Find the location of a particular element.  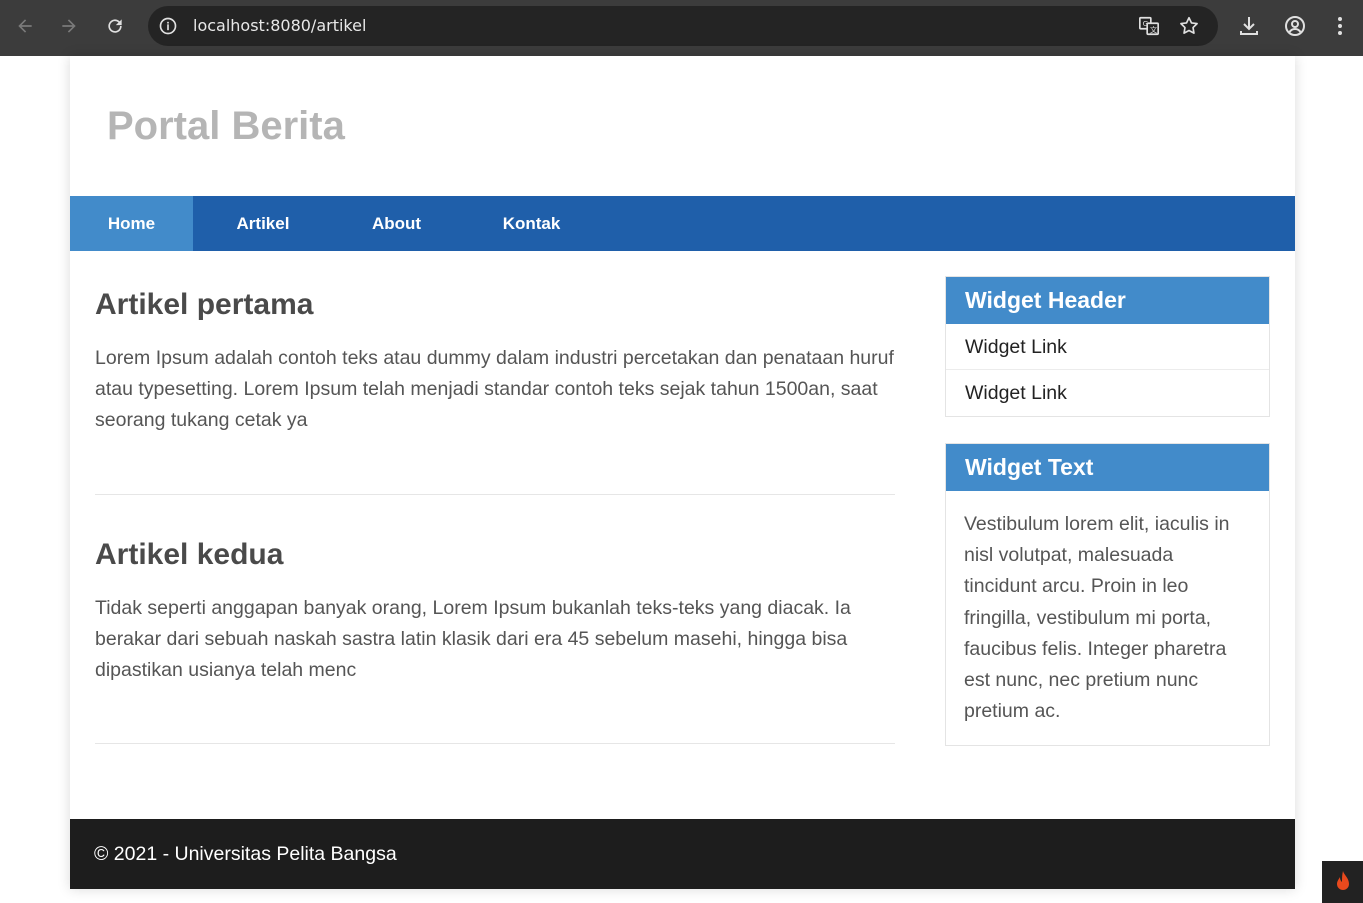

widget-header: Widget Header is located at coordinates (1107, 300).